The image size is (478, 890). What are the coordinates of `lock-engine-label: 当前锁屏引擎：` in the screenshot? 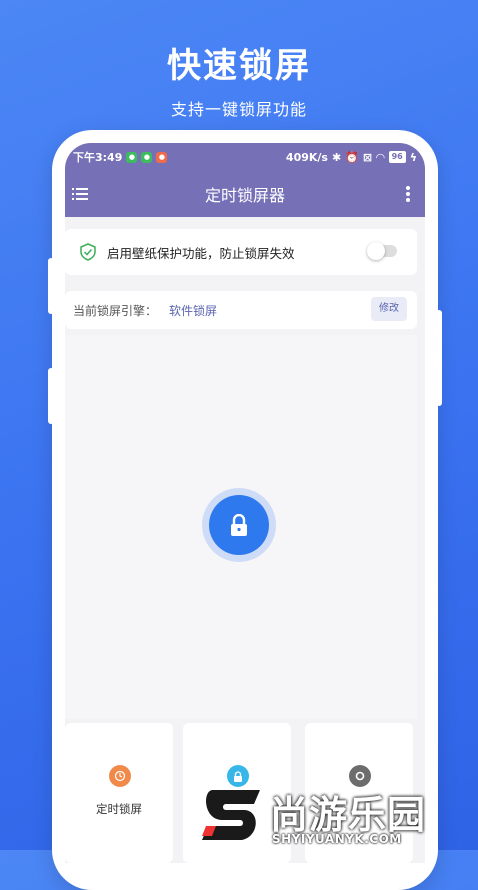 It's located at (115, 310).